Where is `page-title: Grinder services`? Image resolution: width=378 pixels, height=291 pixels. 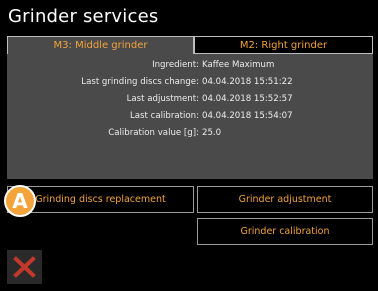 page-title: Grinder services is located at coordinates (83, 16).